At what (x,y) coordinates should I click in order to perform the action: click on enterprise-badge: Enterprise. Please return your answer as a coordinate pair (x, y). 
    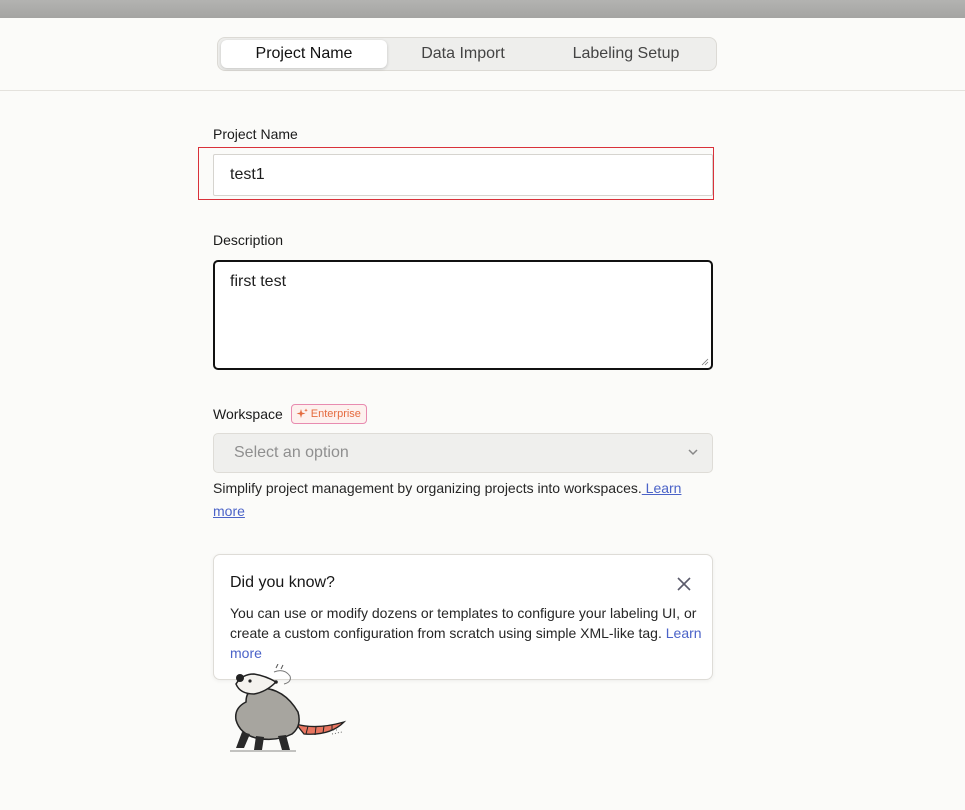
    Looking at the image, I should click on (328, 414).